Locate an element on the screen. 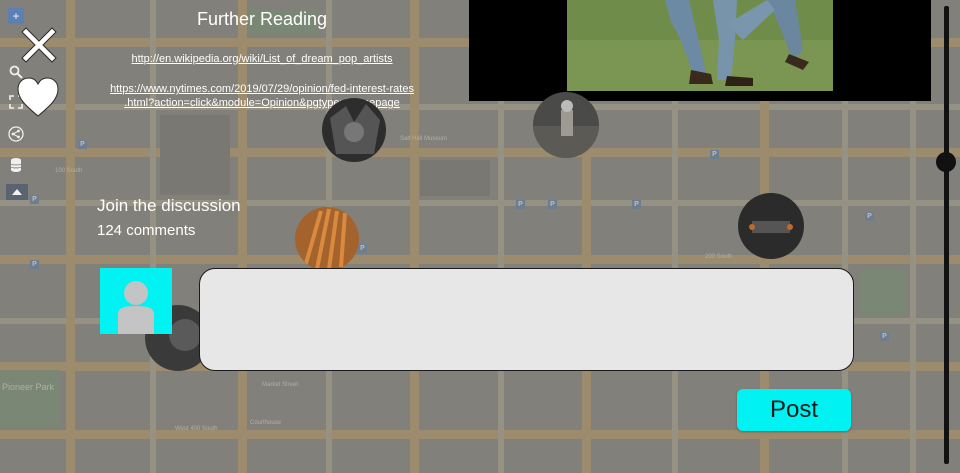 The width and height of the screenshot is (960, 473). video-thumbnail is located at coordinates (700, 45).